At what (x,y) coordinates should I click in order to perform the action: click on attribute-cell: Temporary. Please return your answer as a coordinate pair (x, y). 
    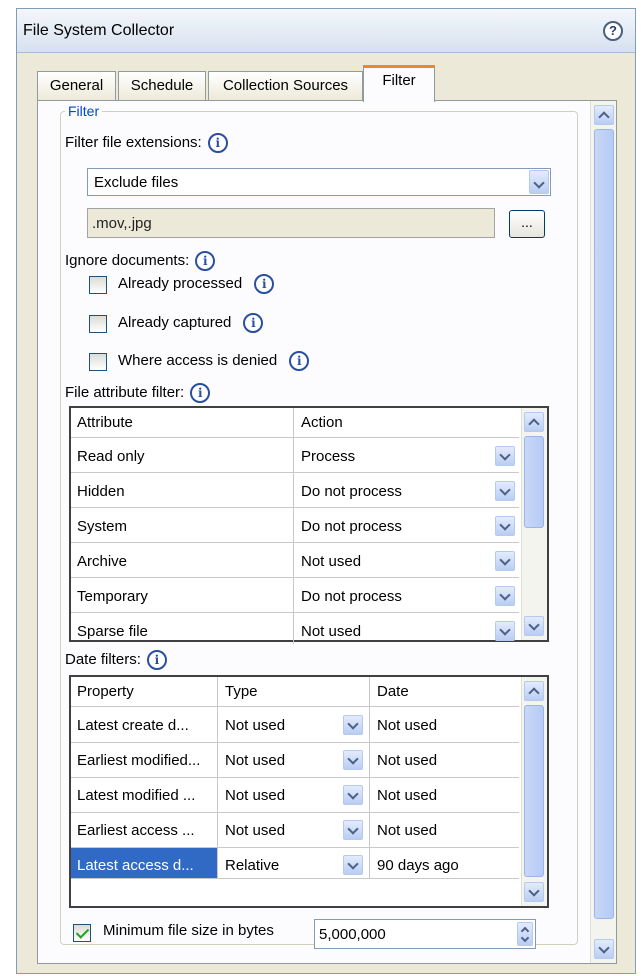
    Looking at the image, I should click on (112, 596).